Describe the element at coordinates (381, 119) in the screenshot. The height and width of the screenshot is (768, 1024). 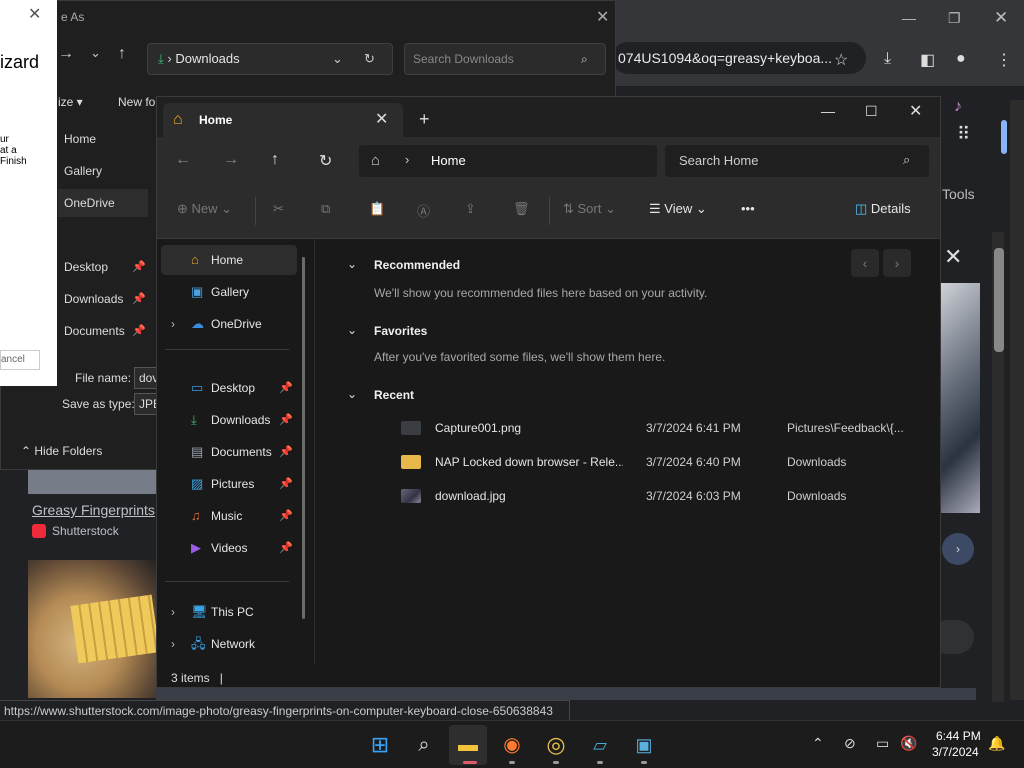
I see `tab-close-icon: ✕` at that location.